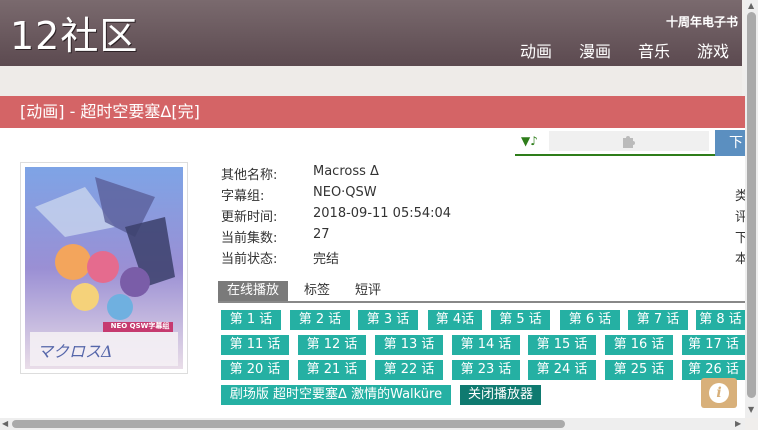 The image size is (758, 430). What do you see at coordinates (455, 320) in the screenshot?
I see `episode-button: 第 4话` at bounding box center [455, 320].